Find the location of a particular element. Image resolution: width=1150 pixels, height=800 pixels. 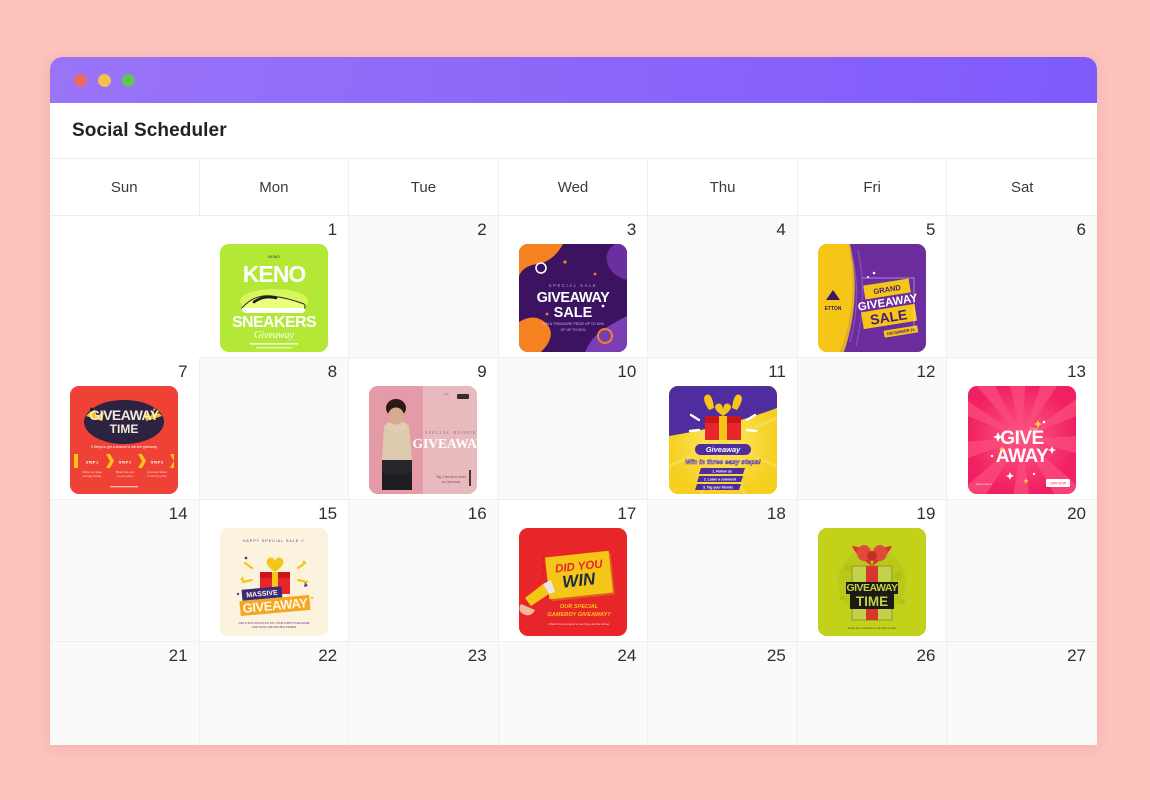

calendar-day-cell: 20 is located at coordinates (1022, 571).